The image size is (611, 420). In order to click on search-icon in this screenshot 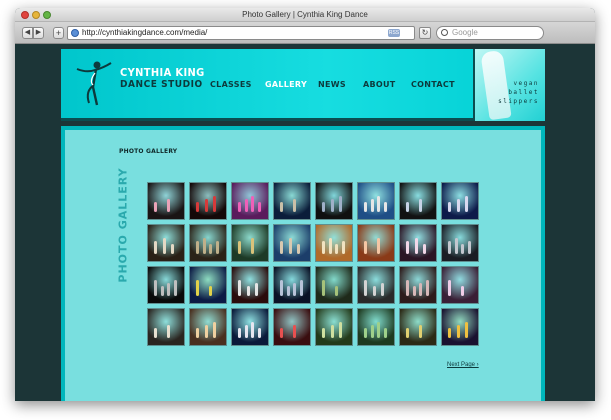, I will do `click(444, 32)`.